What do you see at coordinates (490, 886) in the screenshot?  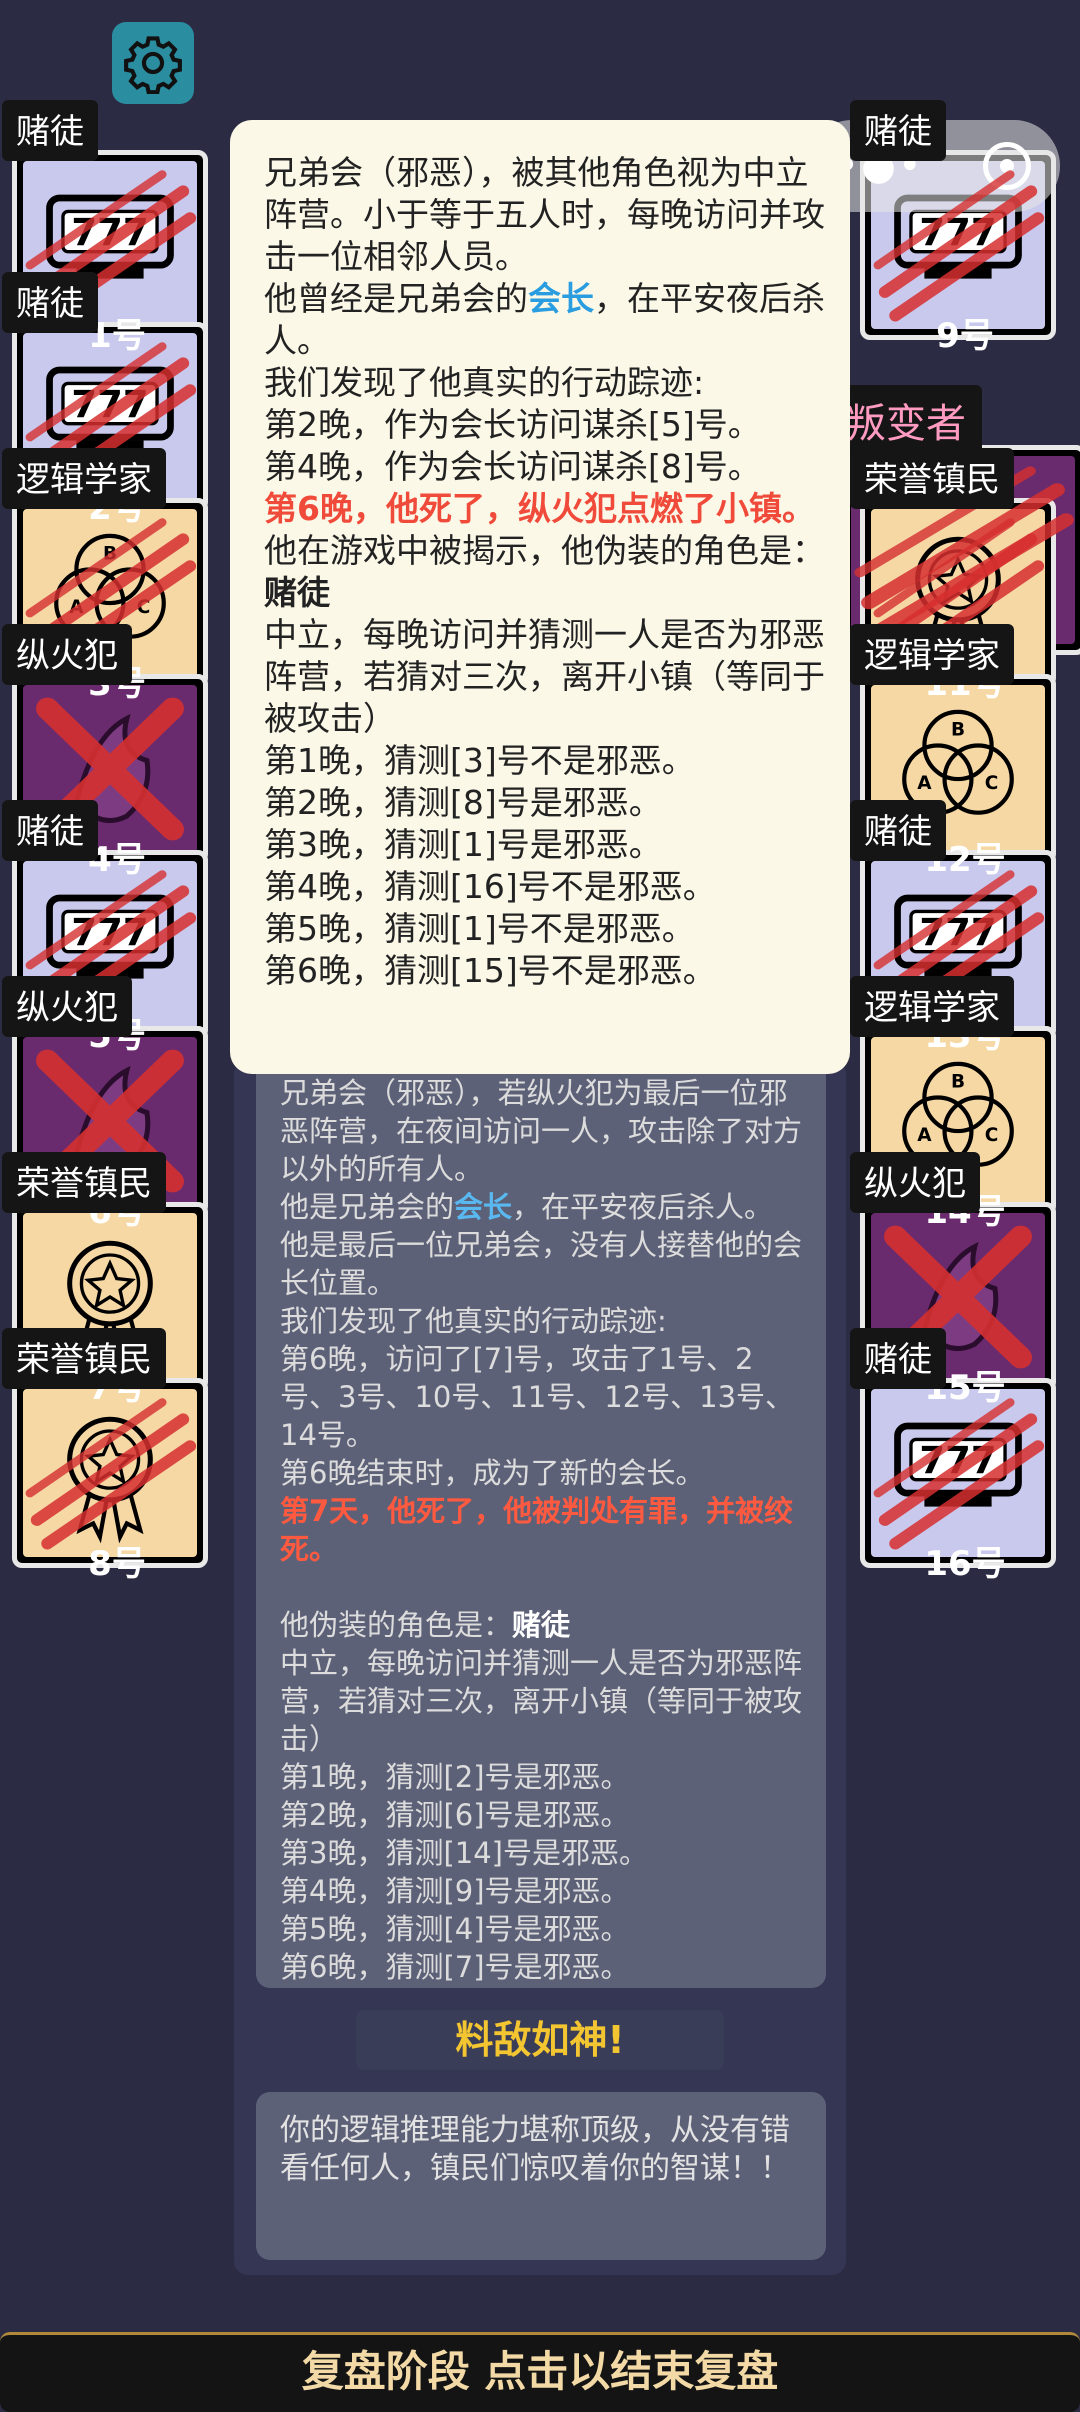 I see `guess-line: 第4晚，猜测[16]号不是邪恶。` at bounding box center [490, 886].